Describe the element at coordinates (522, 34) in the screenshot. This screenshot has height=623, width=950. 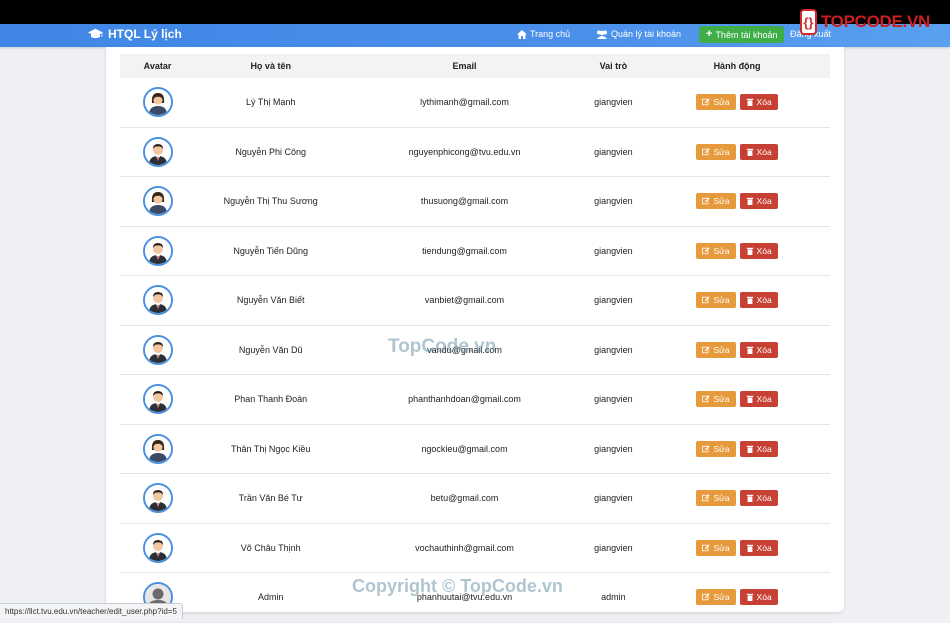
I see `home-icon` at that location.